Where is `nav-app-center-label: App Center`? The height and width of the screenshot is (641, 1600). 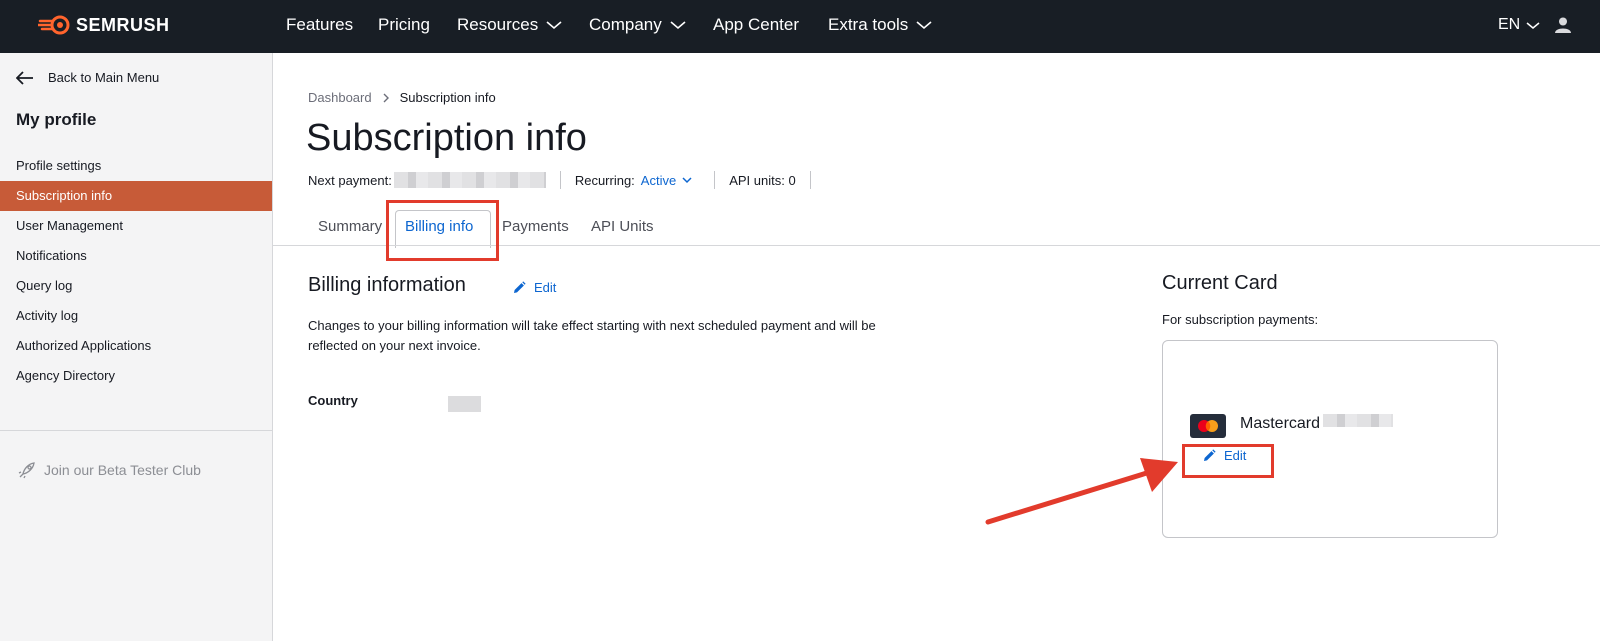
nav-app-center-label: App Center is located at coordinates (756, 24).